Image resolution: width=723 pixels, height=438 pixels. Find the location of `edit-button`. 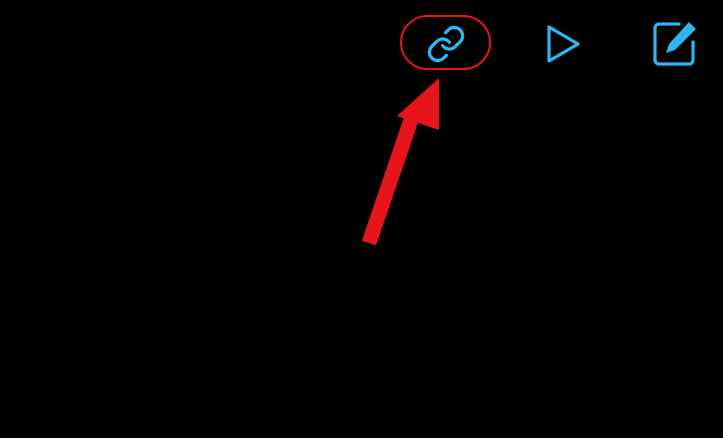

edit-button is located at coordinates (675, 43).